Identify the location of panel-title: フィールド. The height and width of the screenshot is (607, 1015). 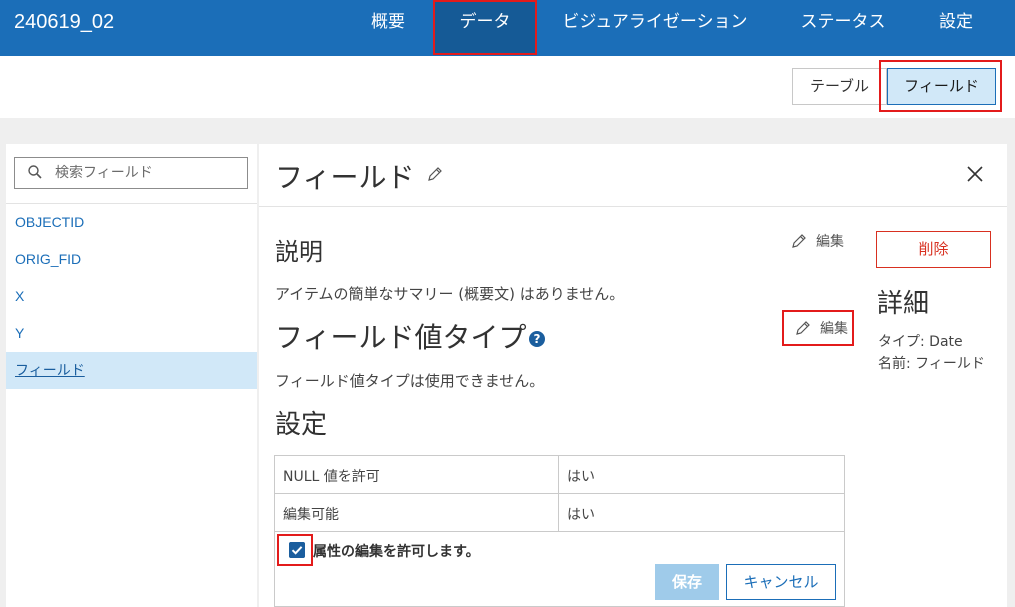
(345, 177).